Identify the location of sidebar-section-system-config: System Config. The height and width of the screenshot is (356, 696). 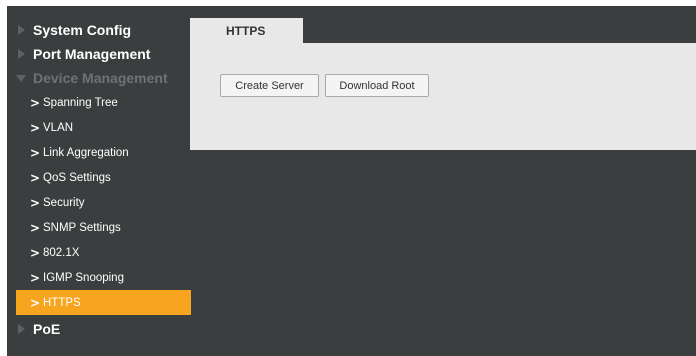
(103, 30).